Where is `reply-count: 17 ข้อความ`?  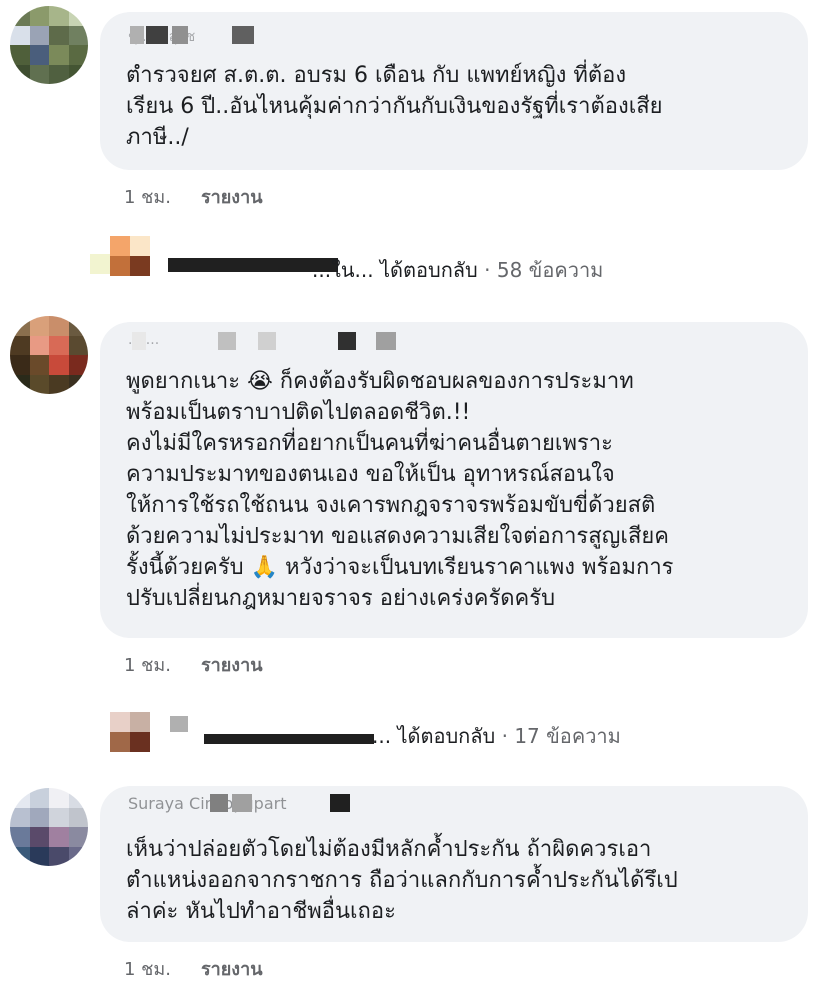 reply-count: 17 ข้อความ is located at coordinates (567, 736).